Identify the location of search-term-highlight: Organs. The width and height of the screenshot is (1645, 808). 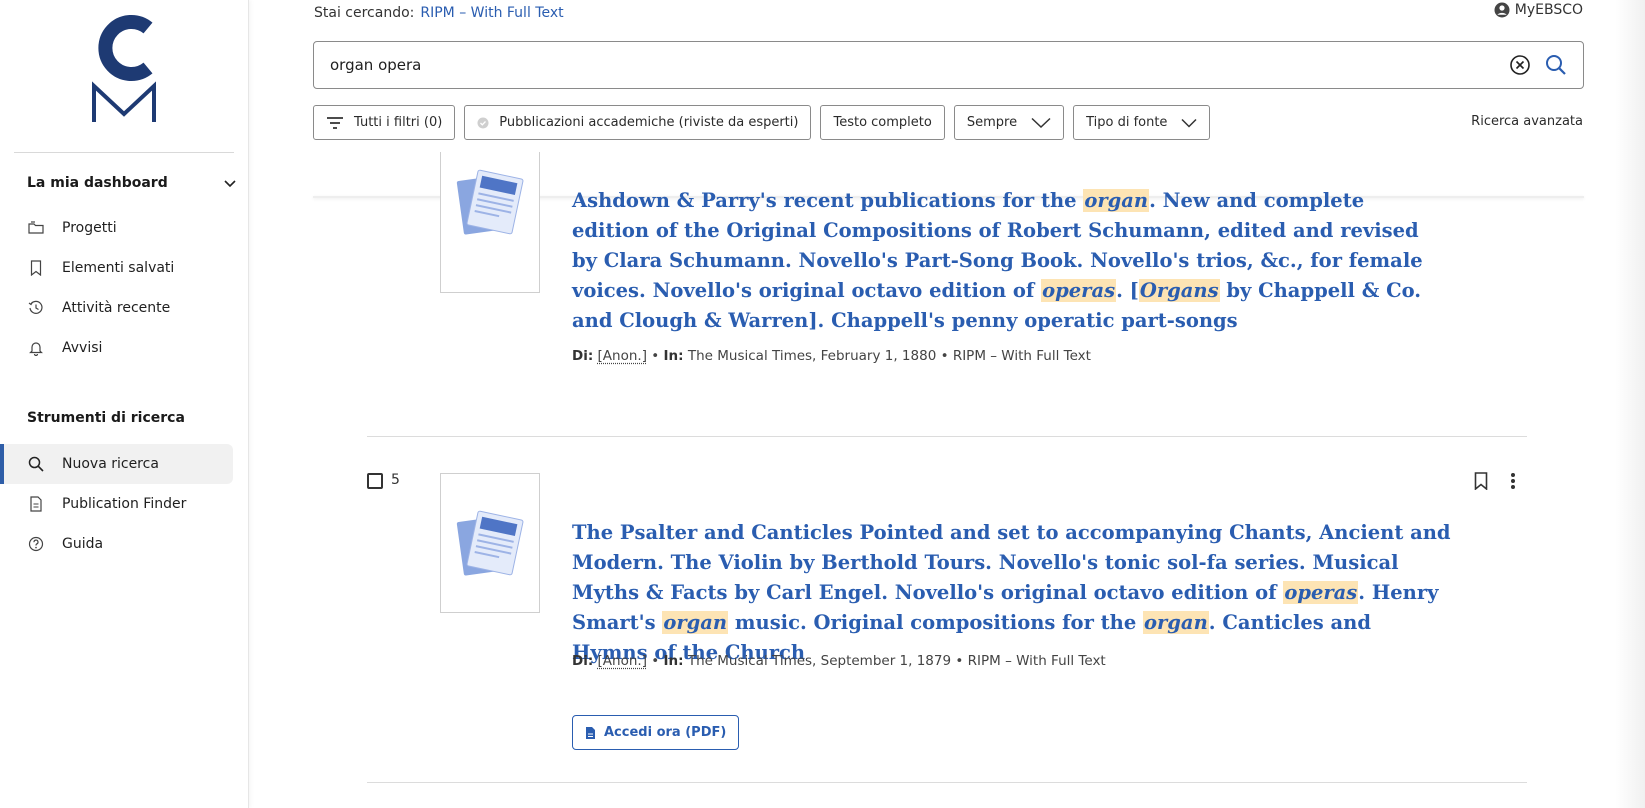
(1179, 290).